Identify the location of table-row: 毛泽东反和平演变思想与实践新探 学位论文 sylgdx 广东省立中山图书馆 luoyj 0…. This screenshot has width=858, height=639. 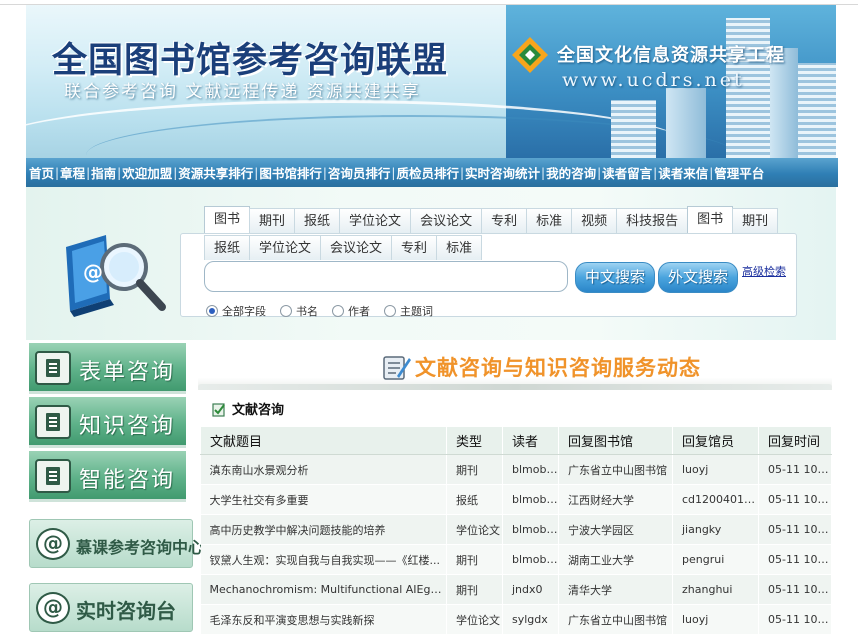
(516, 619).